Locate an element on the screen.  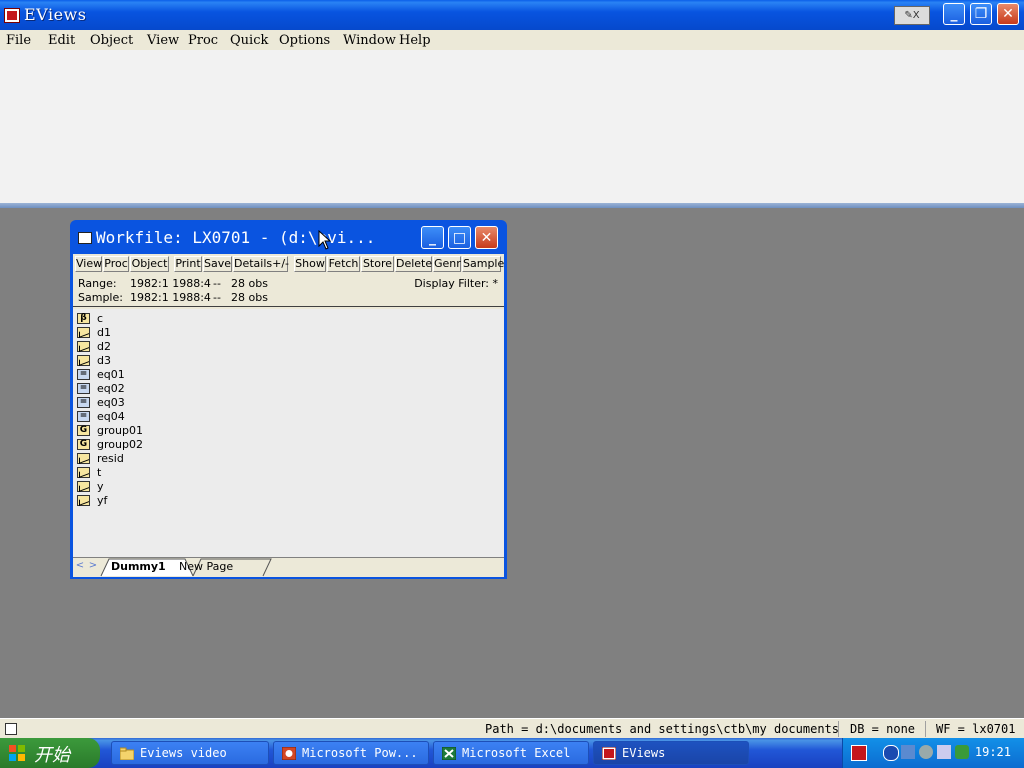
mouse-cursor-icon is located at coordinates (325, 240).